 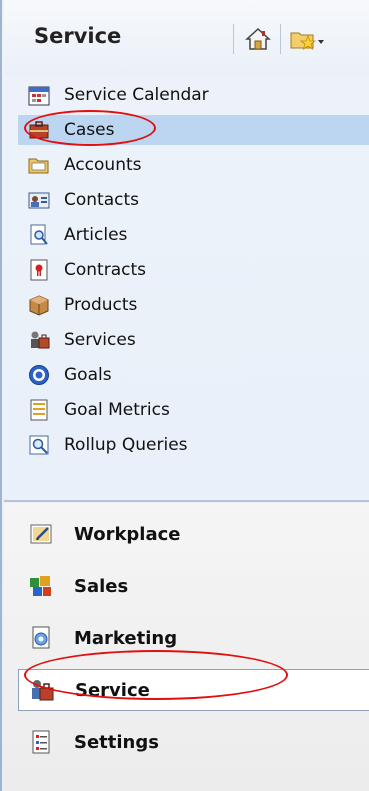 I want to click on contact-card-icon, so click(x=39, y=200).